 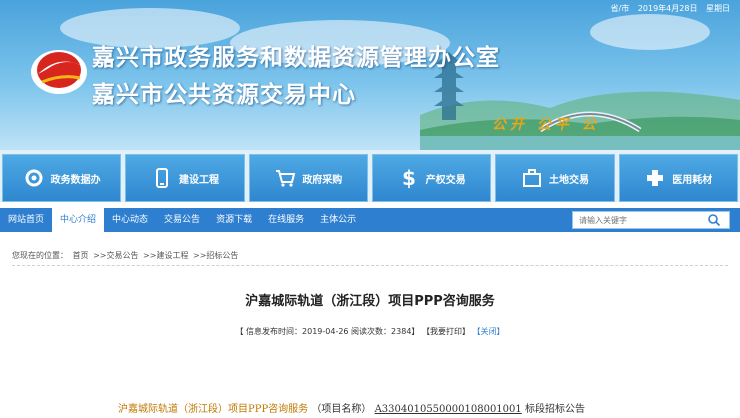 What do you see at coordinates (370, 176) in the screenshot?
I see `category-bar: 政务数据办 建设工程 政府采购 $ 产权交易 土地交易 医用耗材` at bounding box center [370, 176].